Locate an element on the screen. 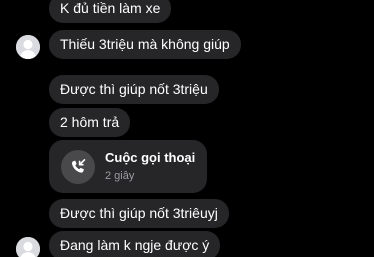 The image size is (374, 257). message-bubble: 2 hôm trả is located at coordinates (90, 122).